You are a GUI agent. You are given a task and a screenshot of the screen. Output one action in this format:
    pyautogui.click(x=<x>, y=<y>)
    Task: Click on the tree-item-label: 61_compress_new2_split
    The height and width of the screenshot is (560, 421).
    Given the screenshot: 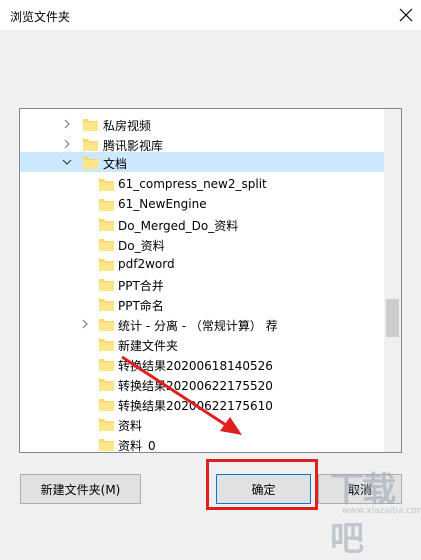 What is the action you would take?
    pyautogui.click(x=192, y=184)
    